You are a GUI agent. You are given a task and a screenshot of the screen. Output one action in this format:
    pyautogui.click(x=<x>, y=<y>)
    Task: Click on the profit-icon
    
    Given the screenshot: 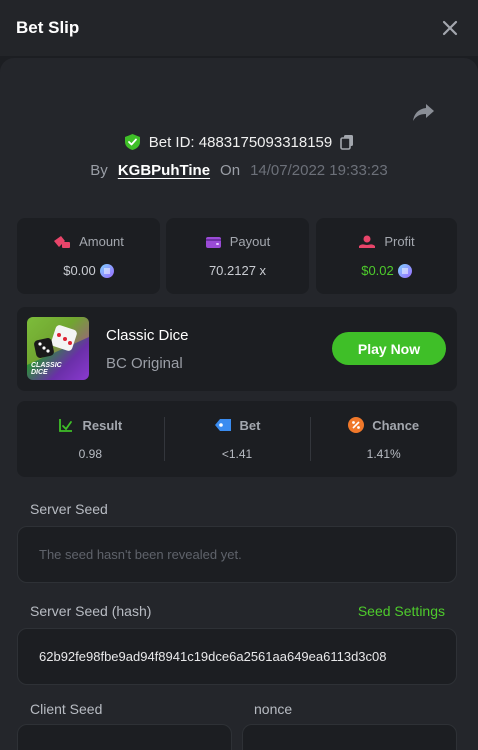 What is the action you would take?
    pyautogui.click(x=367, y=241)
    